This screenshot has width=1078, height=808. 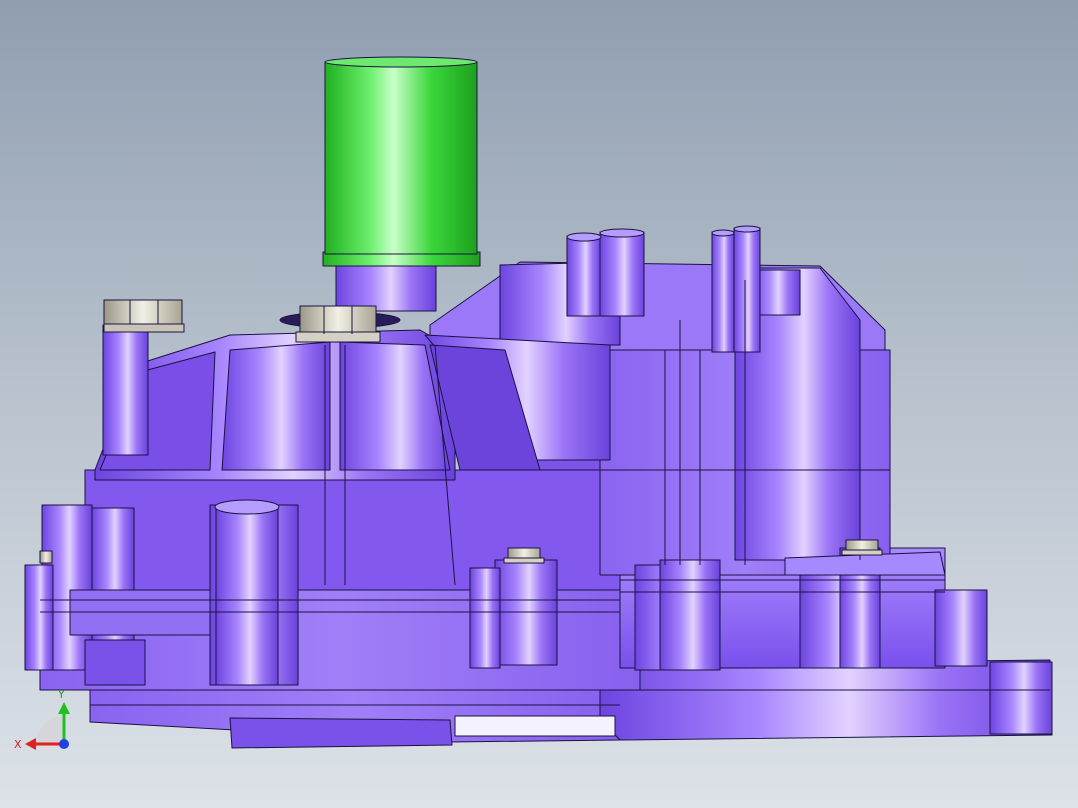 What do you see at coordinates (64, 708) in the screenshot?
I see `y-axis-arrow` at bounding box center [64, 708].